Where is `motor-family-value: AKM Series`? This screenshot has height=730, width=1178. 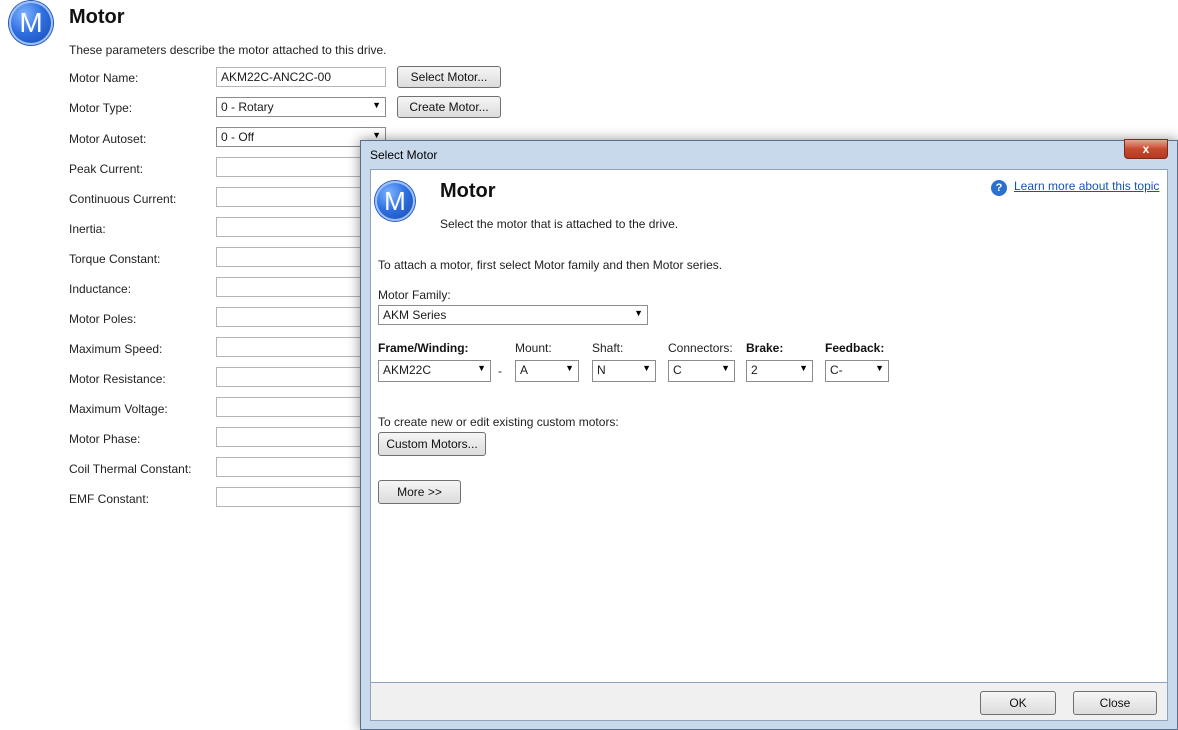
motor-family-value: AKM Series is located at coordinates (415, 315).